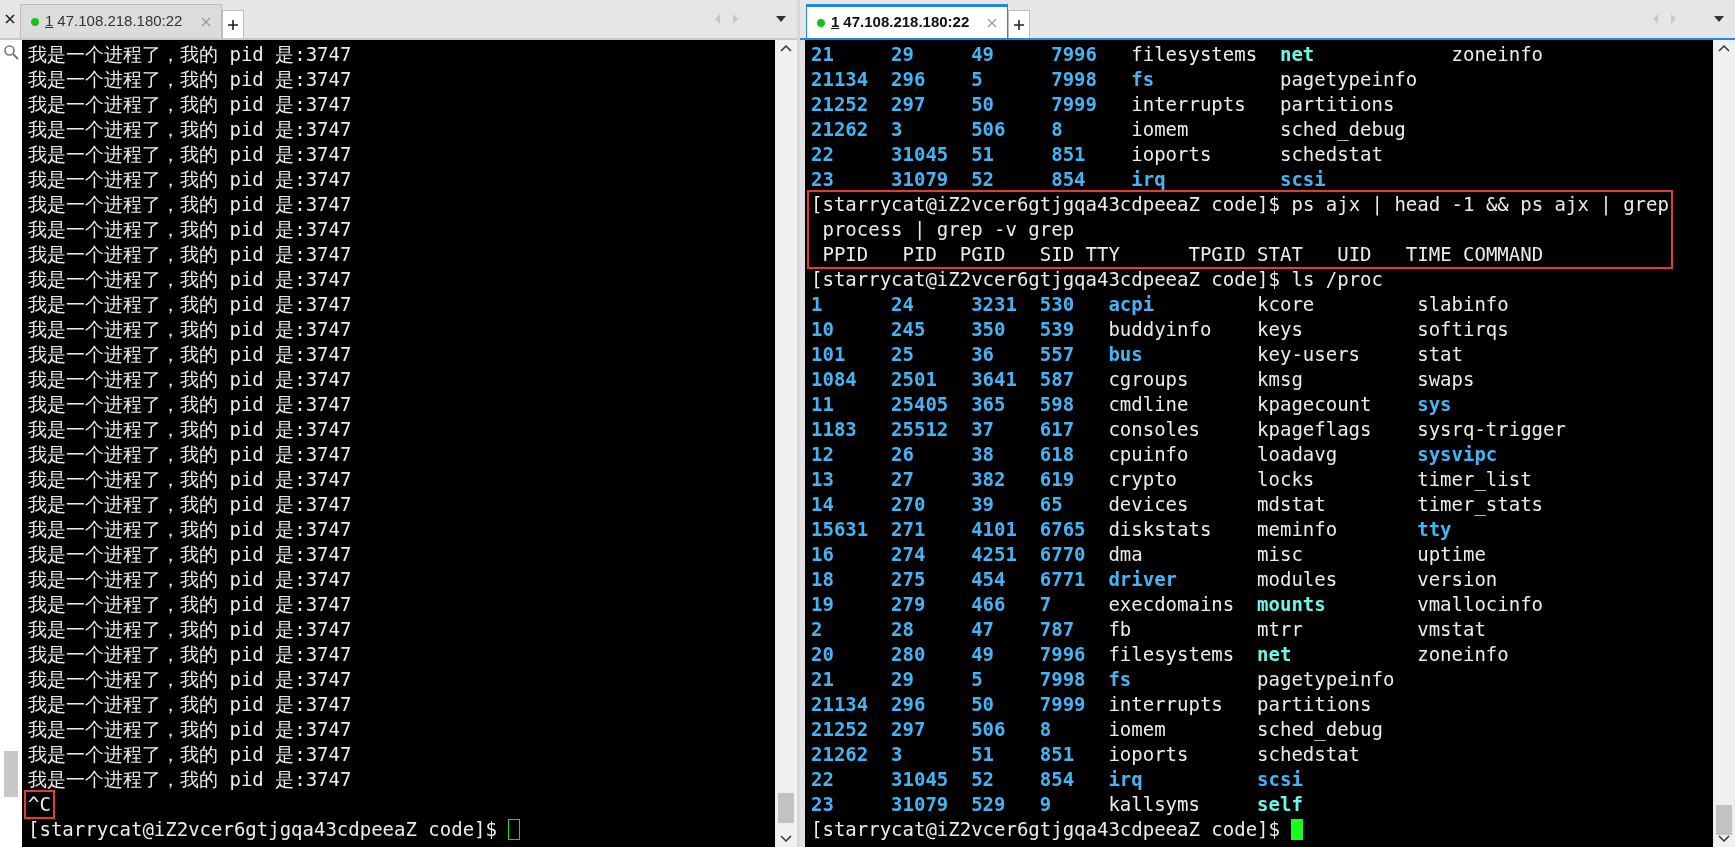  I want to click on directory-entry: 49, so click(982, 654).